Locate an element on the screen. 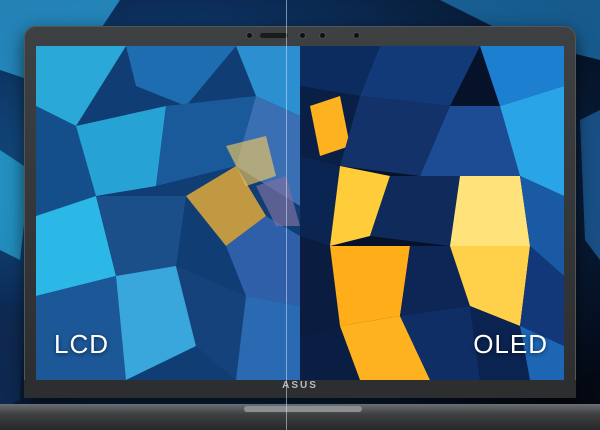  lcd-label: LCD is located at coordinates (82, 344).